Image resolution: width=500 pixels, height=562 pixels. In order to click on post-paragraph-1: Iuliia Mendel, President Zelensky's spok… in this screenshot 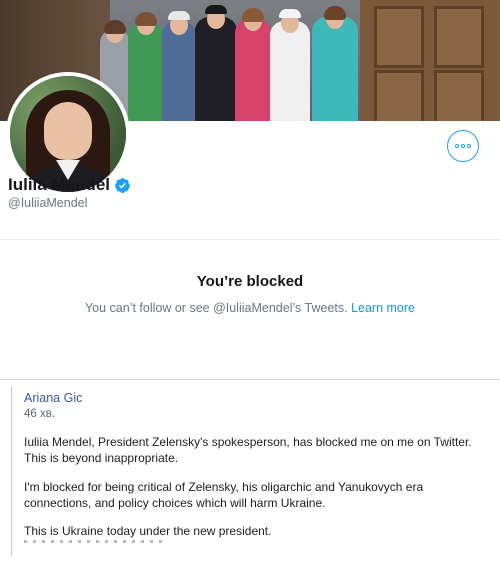, I will do `click(248, 450)`.